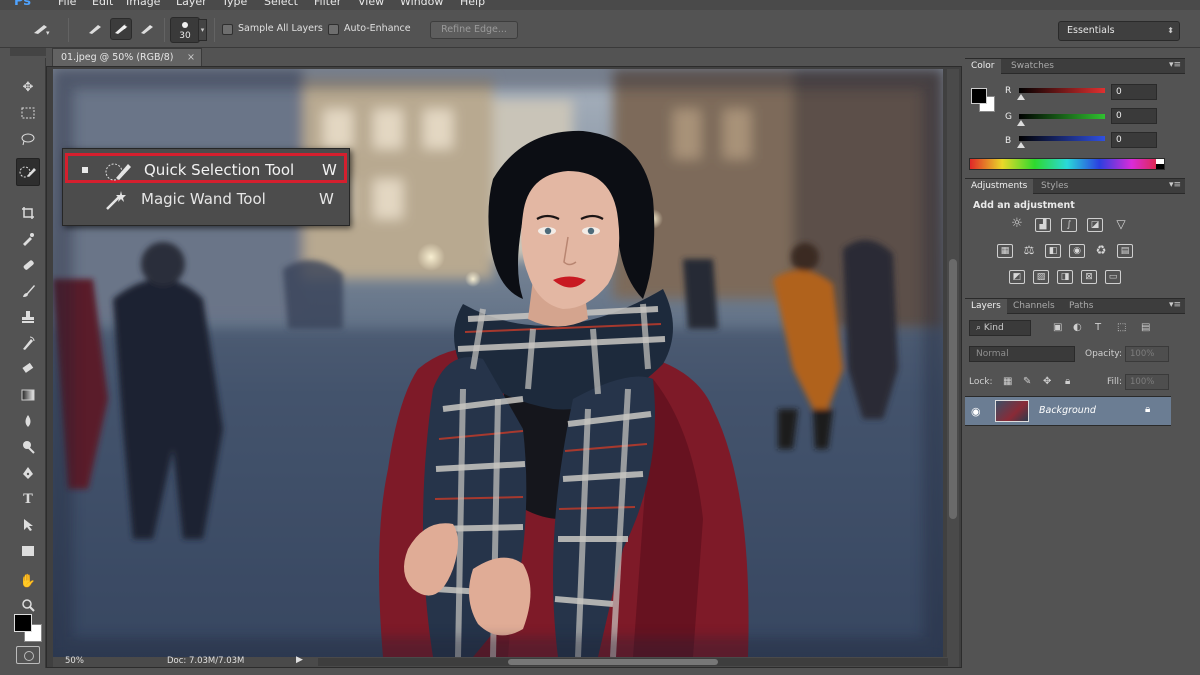  I want to click on smart-object-filter-icon: ▤, so click(1145, 327).